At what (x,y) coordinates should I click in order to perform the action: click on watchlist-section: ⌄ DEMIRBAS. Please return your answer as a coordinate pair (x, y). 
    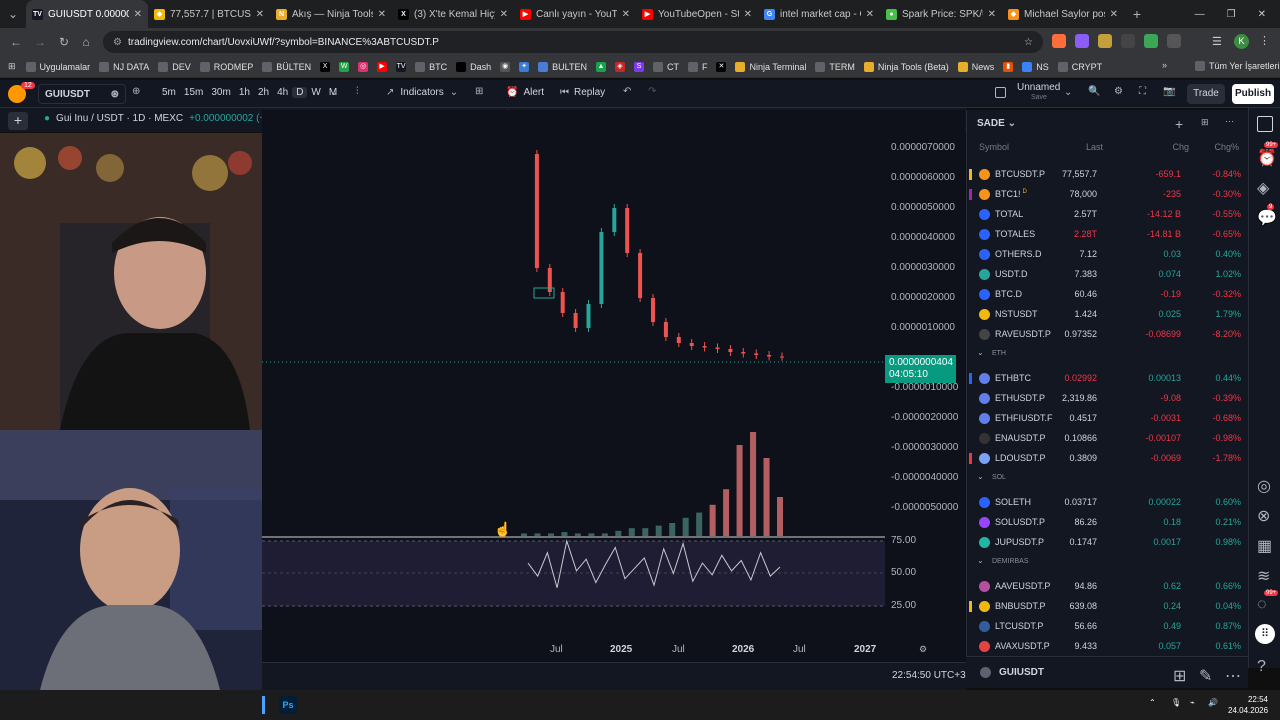
    Looking at the image, I should click on (1003, 560).